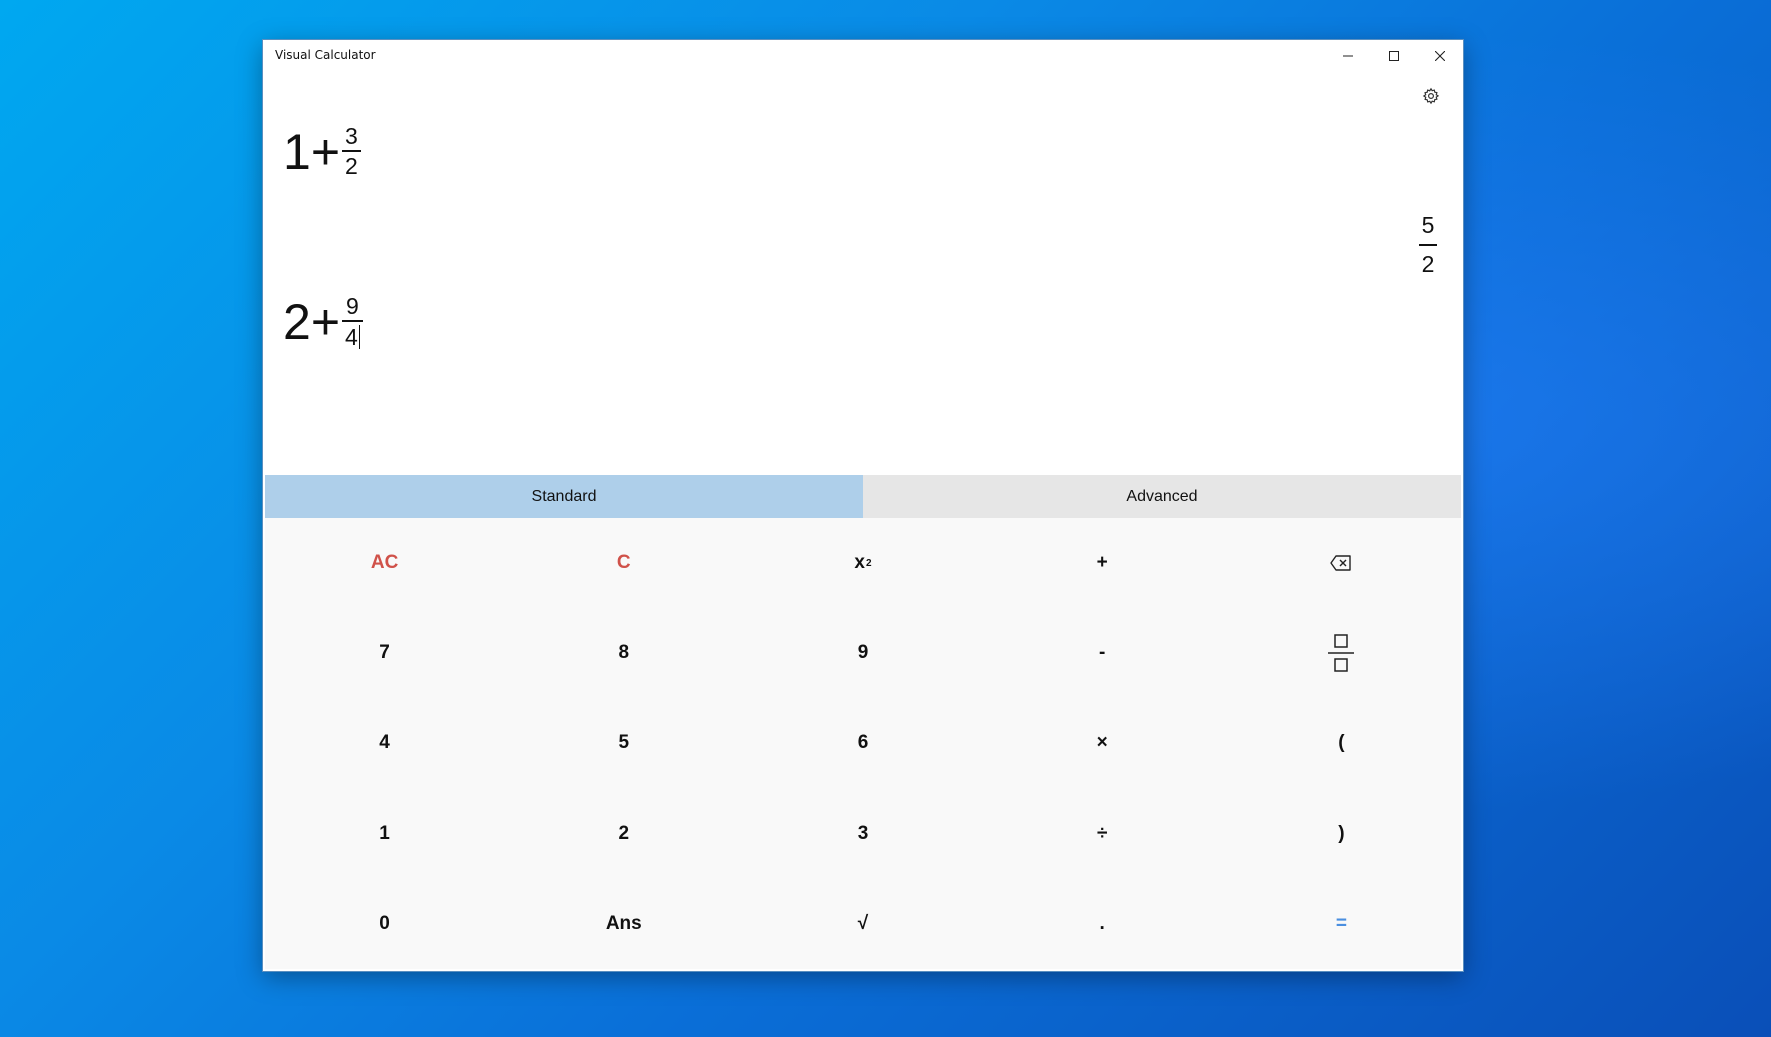 This screenshot has height=1037, width=1771. I want to click on digit-9-button: 9, so click(862, 653).